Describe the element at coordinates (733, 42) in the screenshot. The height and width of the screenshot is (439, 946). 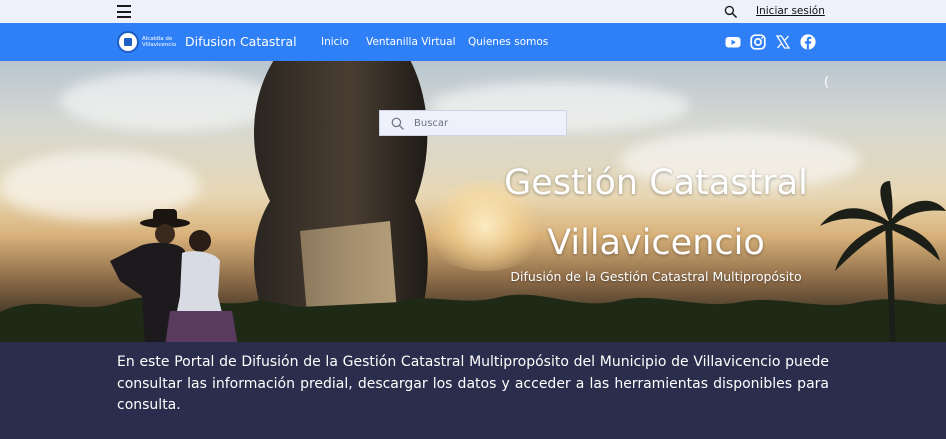
I see `youtube-icon` at that location.